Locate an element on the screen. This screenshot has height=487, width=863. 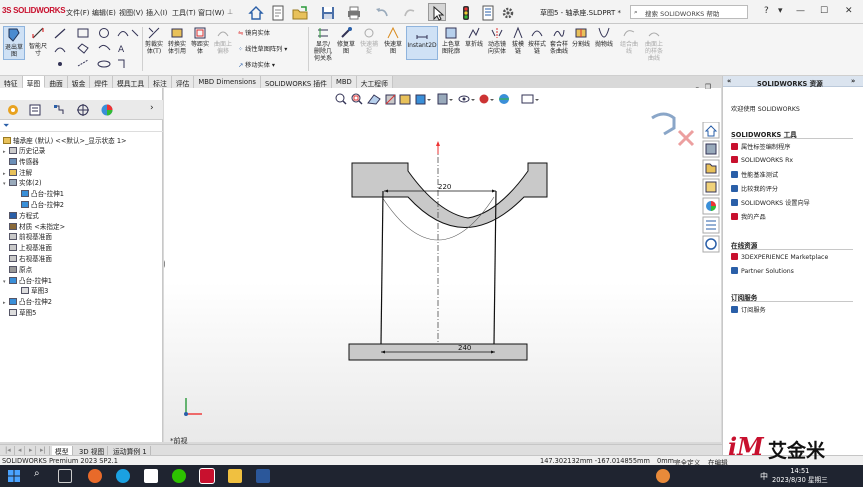
task-view-icon is located at coordinates (65, 476).